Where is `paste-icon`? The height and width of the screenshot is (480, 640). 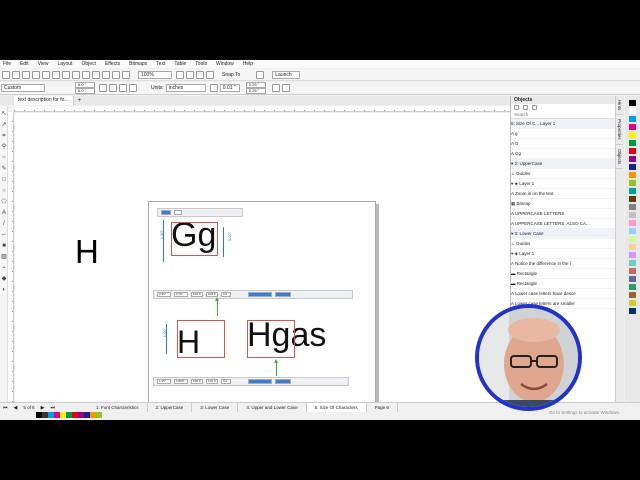
paste-icon is located at coordinates (66, 74).